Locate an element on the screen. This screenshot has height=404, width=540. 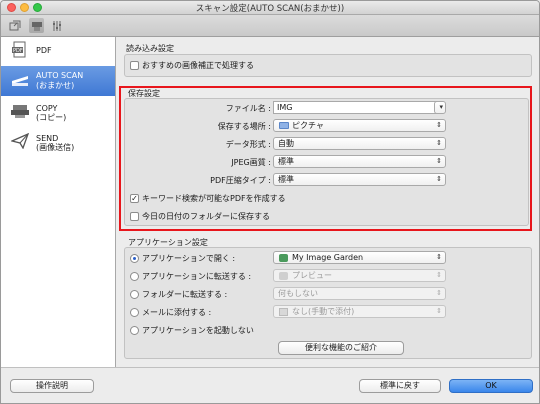
transfer-app-select: プレビュー ⇕ is located at coordinates (359, 275).